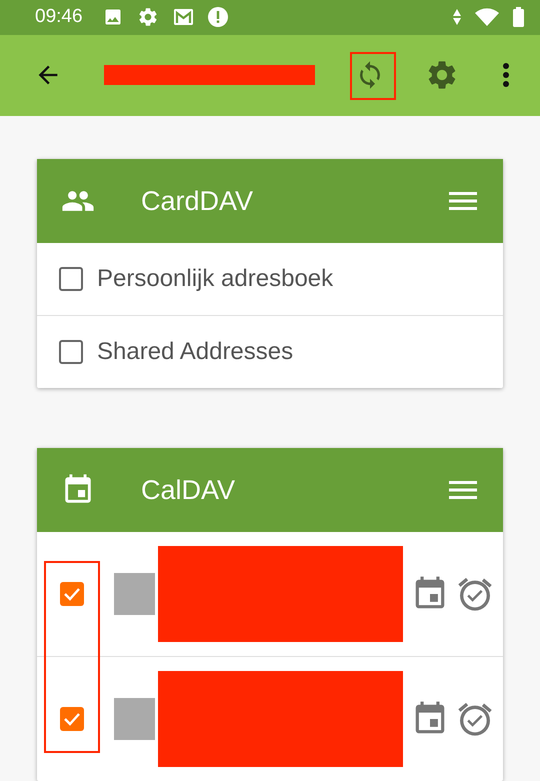  Describe the element at coordinates (183, 17) in the screenshot. I see `mail-icon` at that location.